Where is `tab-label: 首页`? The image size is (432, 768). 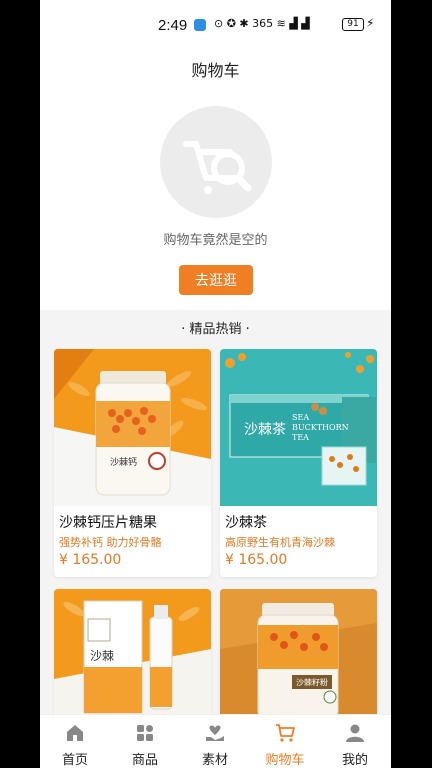
tab-label: 首页 is located at coordinates (74, 760).